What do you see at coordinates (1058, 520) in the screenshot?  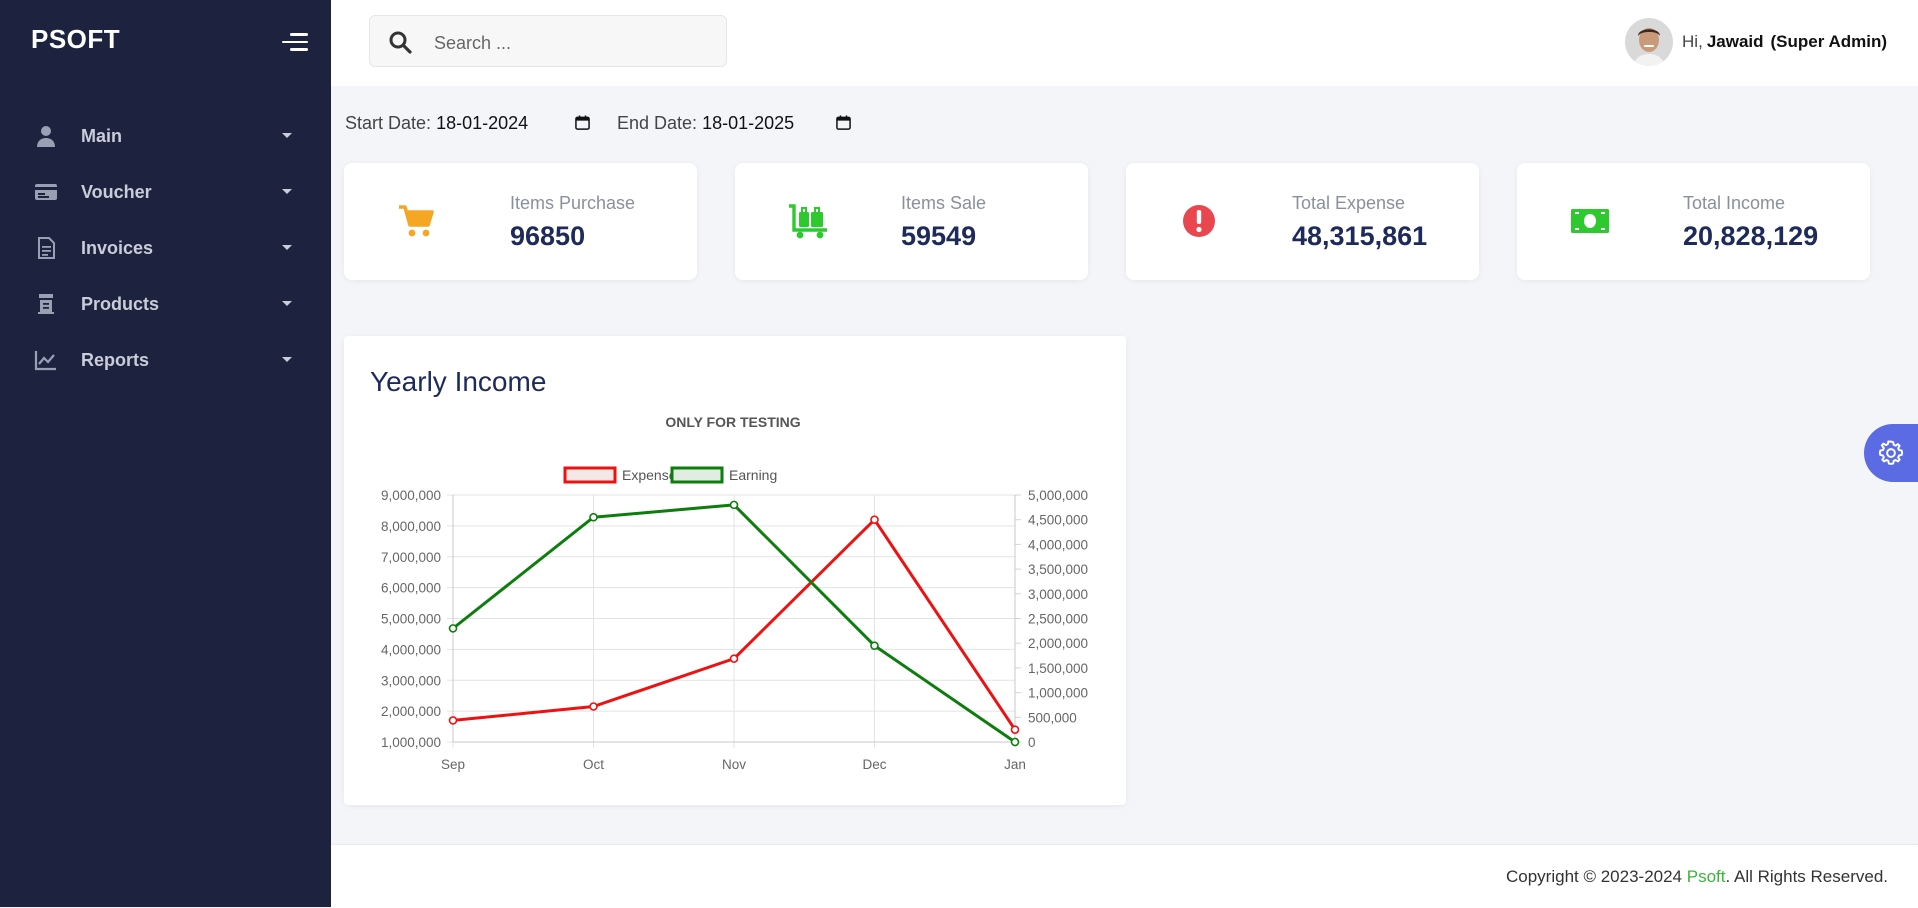 I see `y-right-tick-label: 4,500,000` at bounding box center [1058, 520].